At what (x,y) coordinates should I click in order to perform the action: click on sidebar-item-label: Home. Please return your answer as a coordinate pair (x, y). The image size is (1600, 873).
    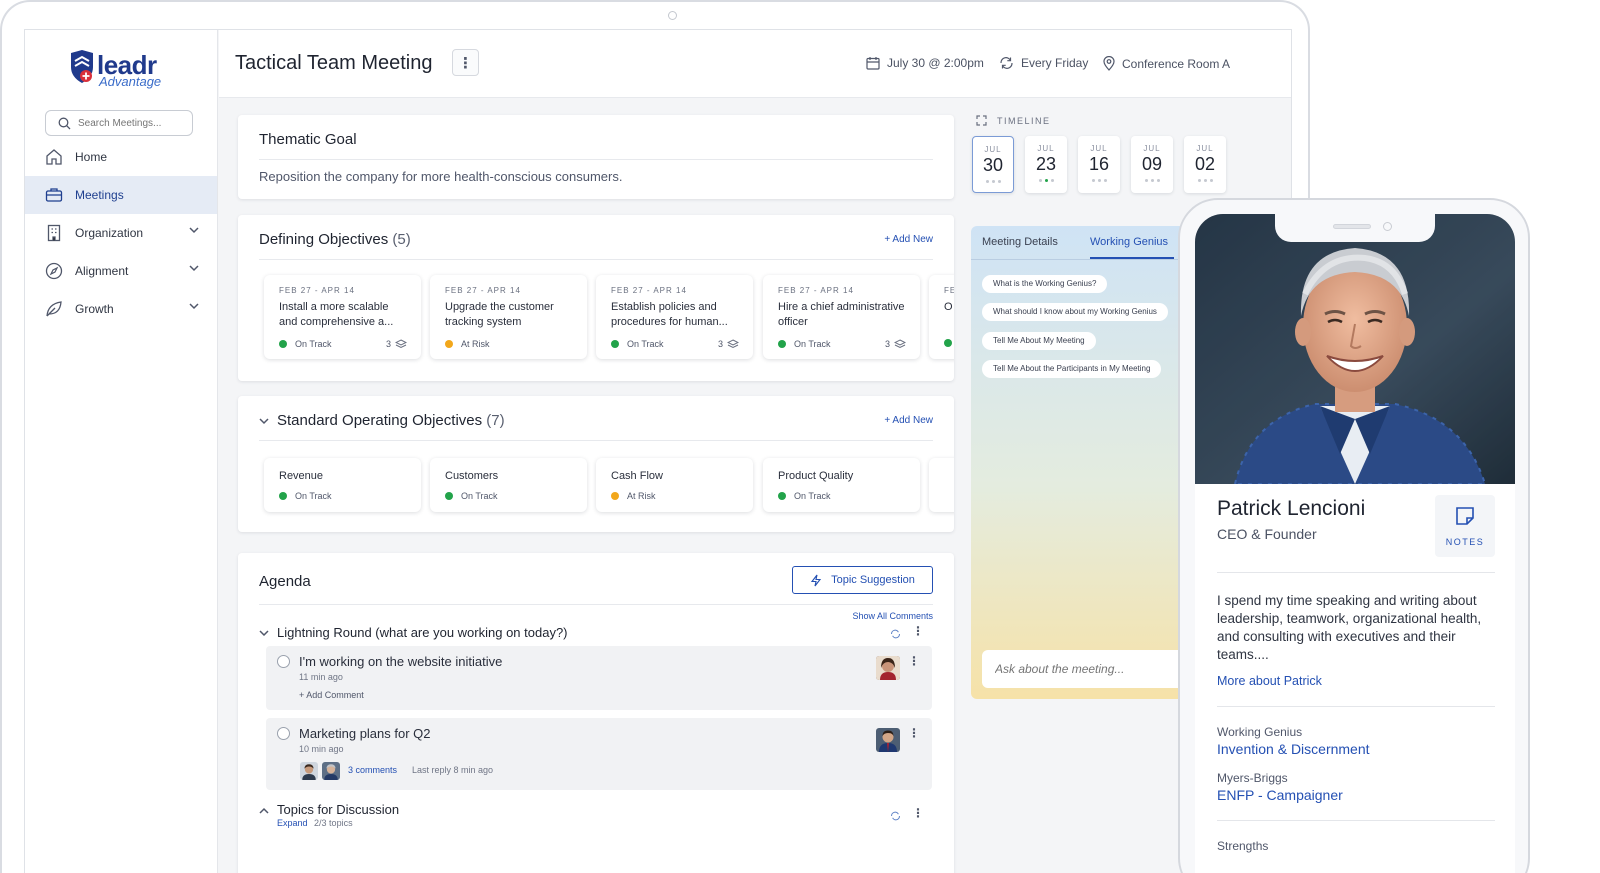
    Looking at the image, I should click on (91, 157).